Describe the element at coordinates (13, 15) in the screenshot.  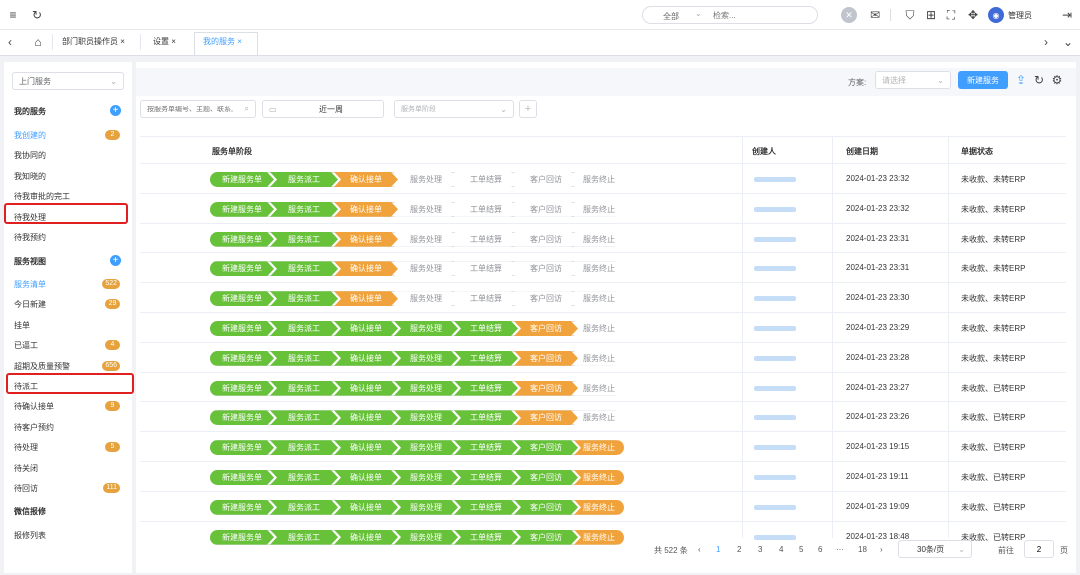
I see `menu-icon: ≡` at that location.